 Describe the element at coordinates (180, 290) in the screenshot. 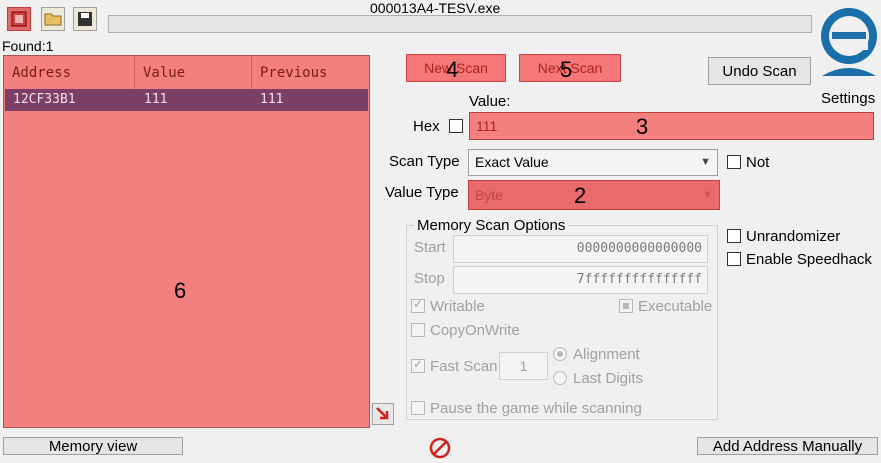

I see `annotation-number-6: 6` at that location.